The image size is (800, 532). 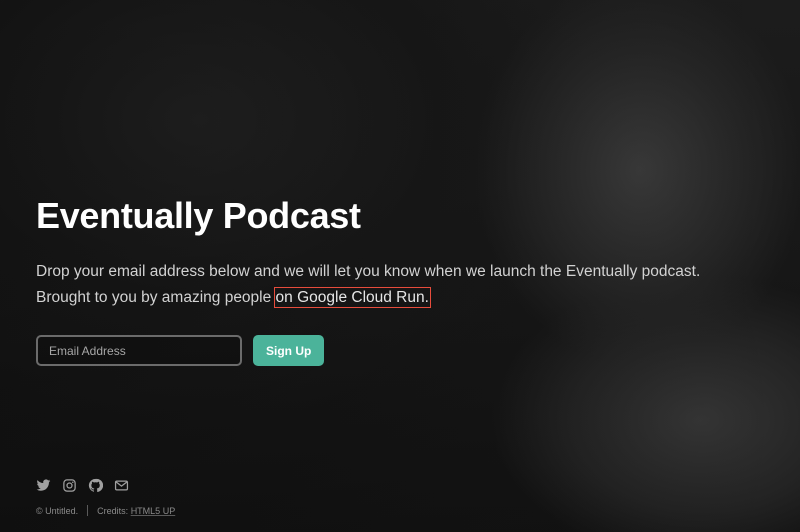 I want to click on github-icon, so click(x=95, y=485).